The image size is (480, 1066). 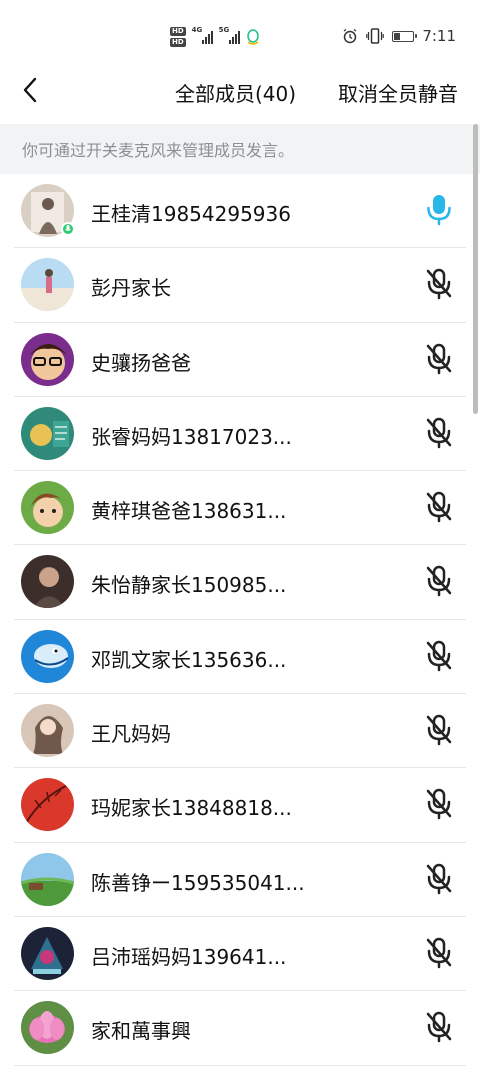 I want to click on page-title: 全部成员(40), so click(x=236, y=94).